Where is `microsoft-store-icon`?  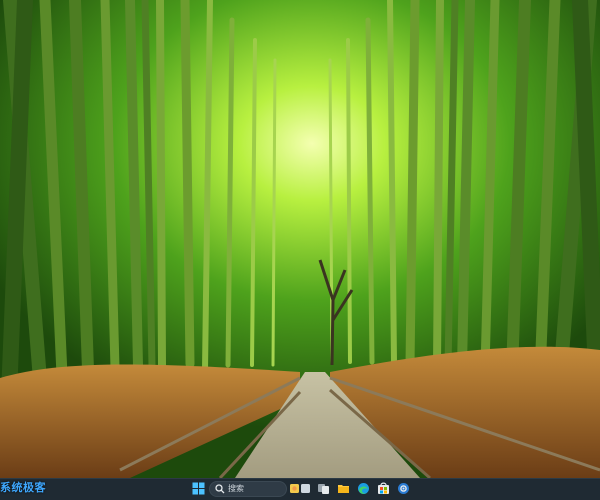 microsoft-store-icon is located at coordinates (383, 488).